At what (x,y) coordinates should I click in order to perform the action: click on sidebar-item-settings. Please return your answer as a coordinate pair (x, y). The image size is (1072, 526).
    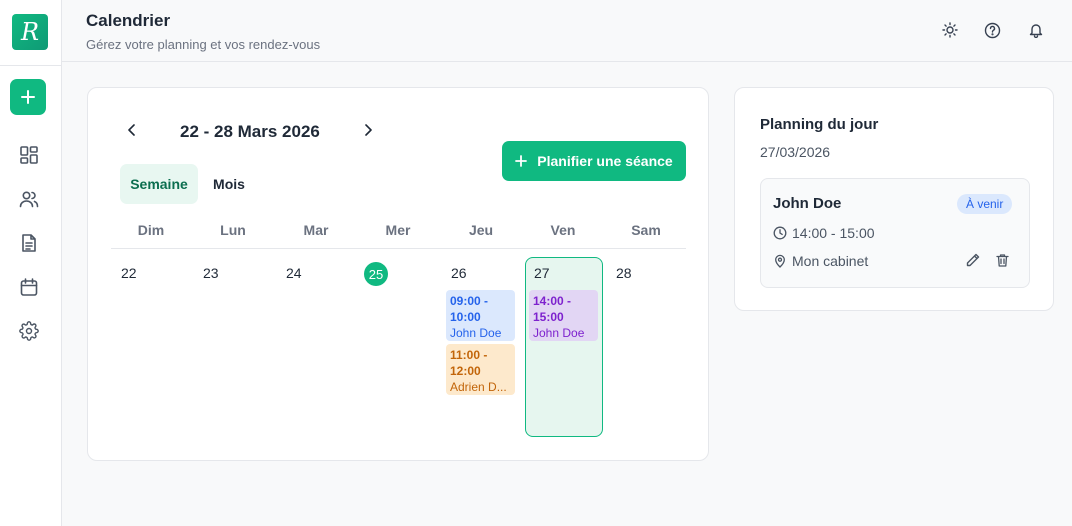
    Looking at the image, I should click on (29, 331).